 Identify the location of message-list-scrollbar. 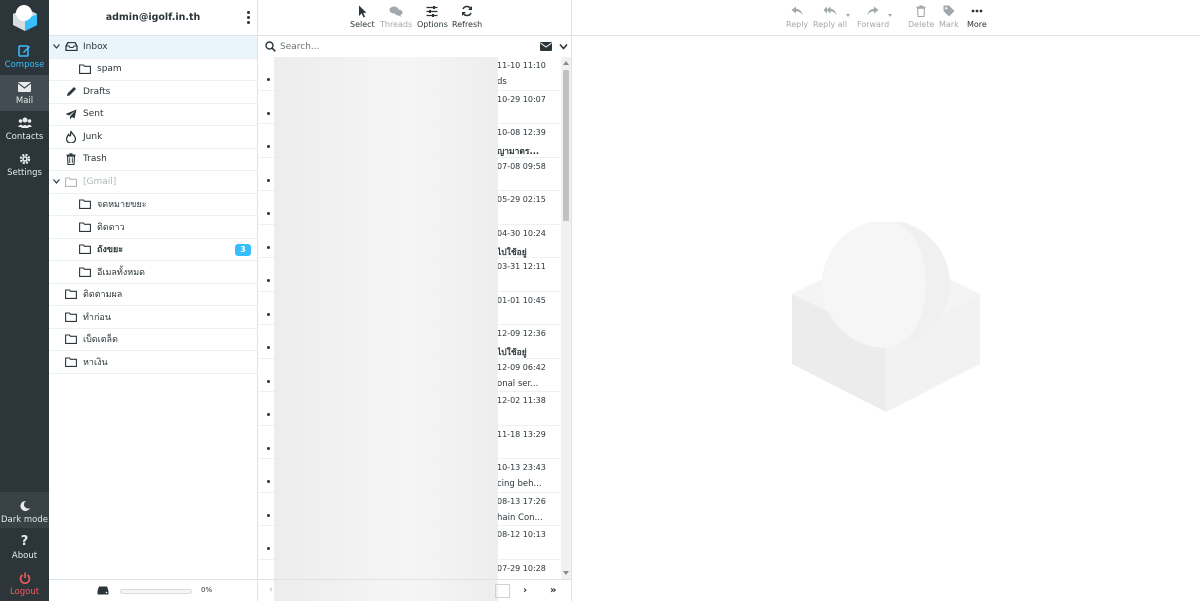
(566, 318).